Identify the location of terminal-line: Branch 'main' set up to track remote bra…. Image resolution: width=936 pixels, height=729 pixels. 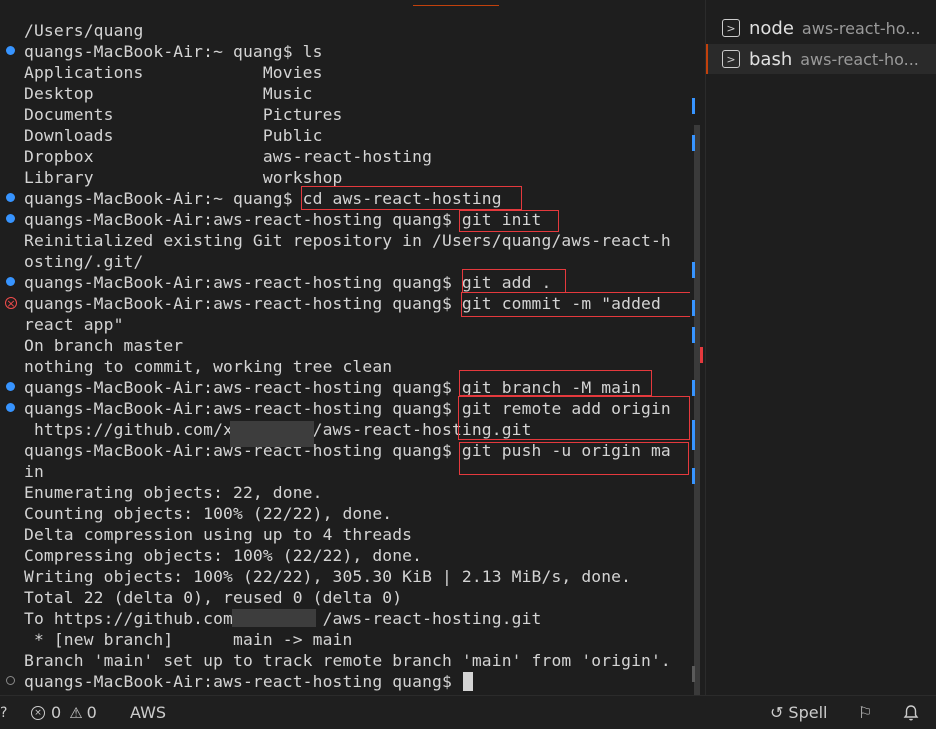
(347, 660).